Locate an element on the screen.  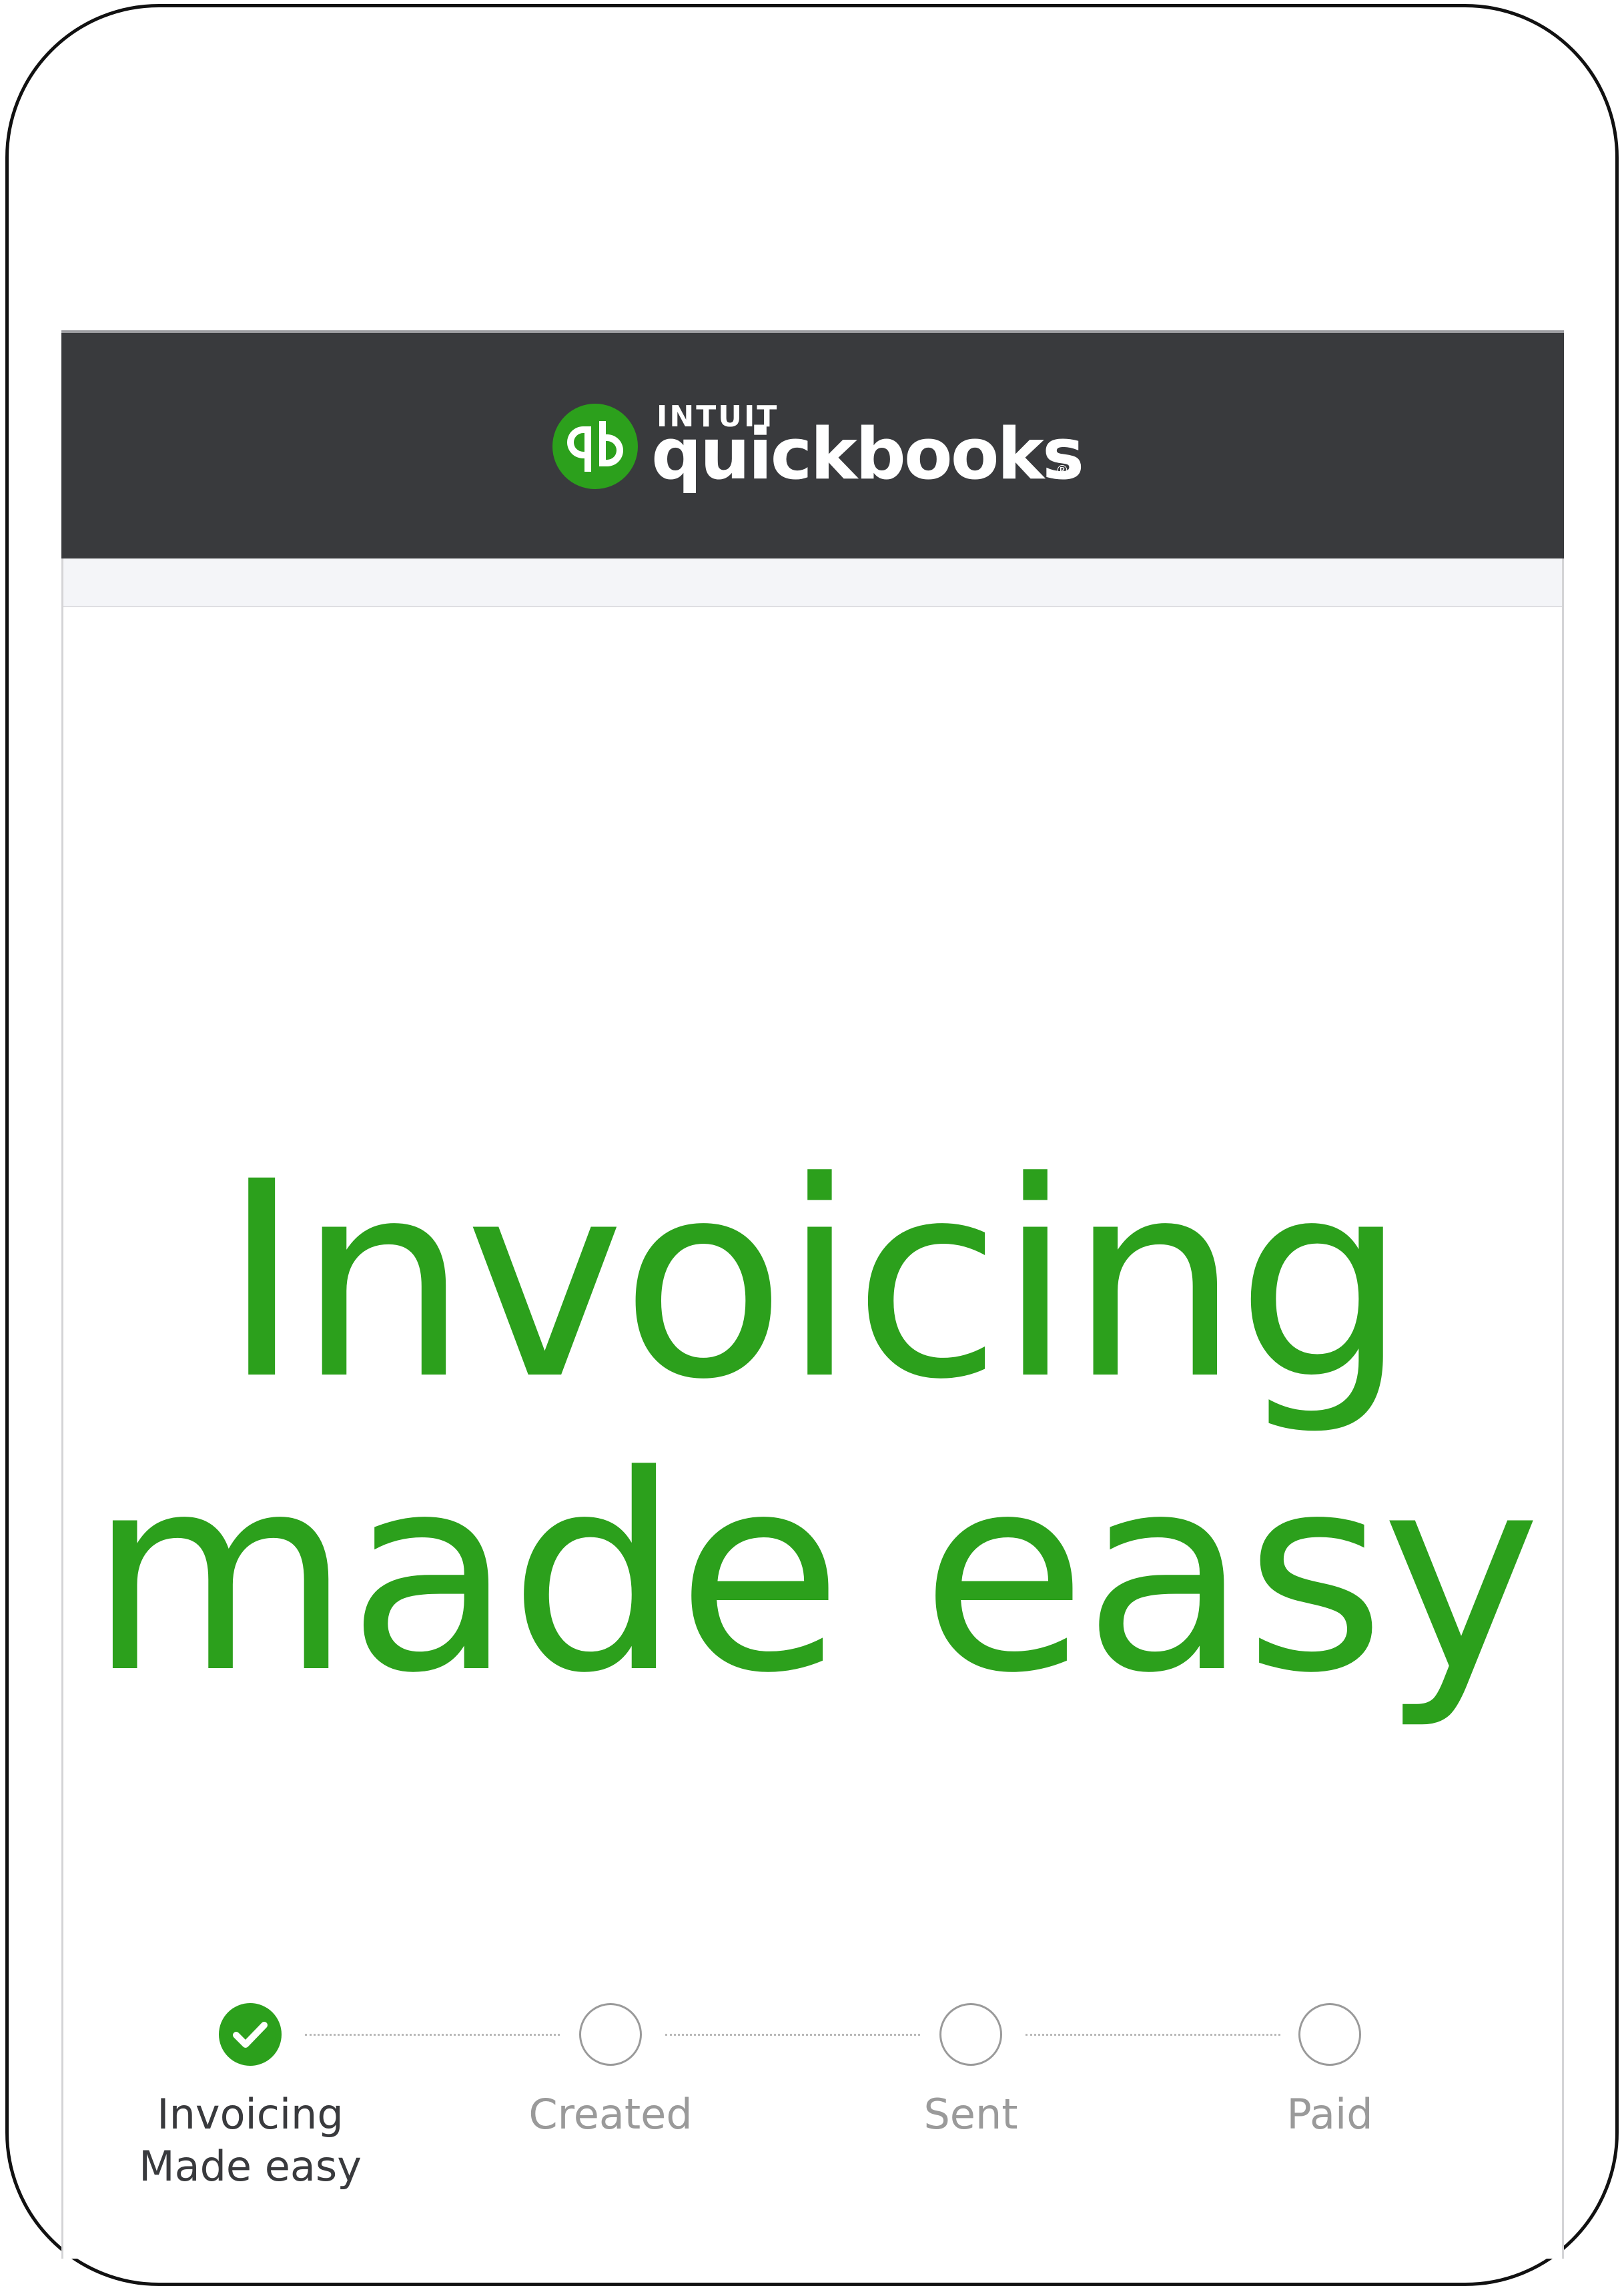
step-invoicing-node is located at coordinates (250, 2034).